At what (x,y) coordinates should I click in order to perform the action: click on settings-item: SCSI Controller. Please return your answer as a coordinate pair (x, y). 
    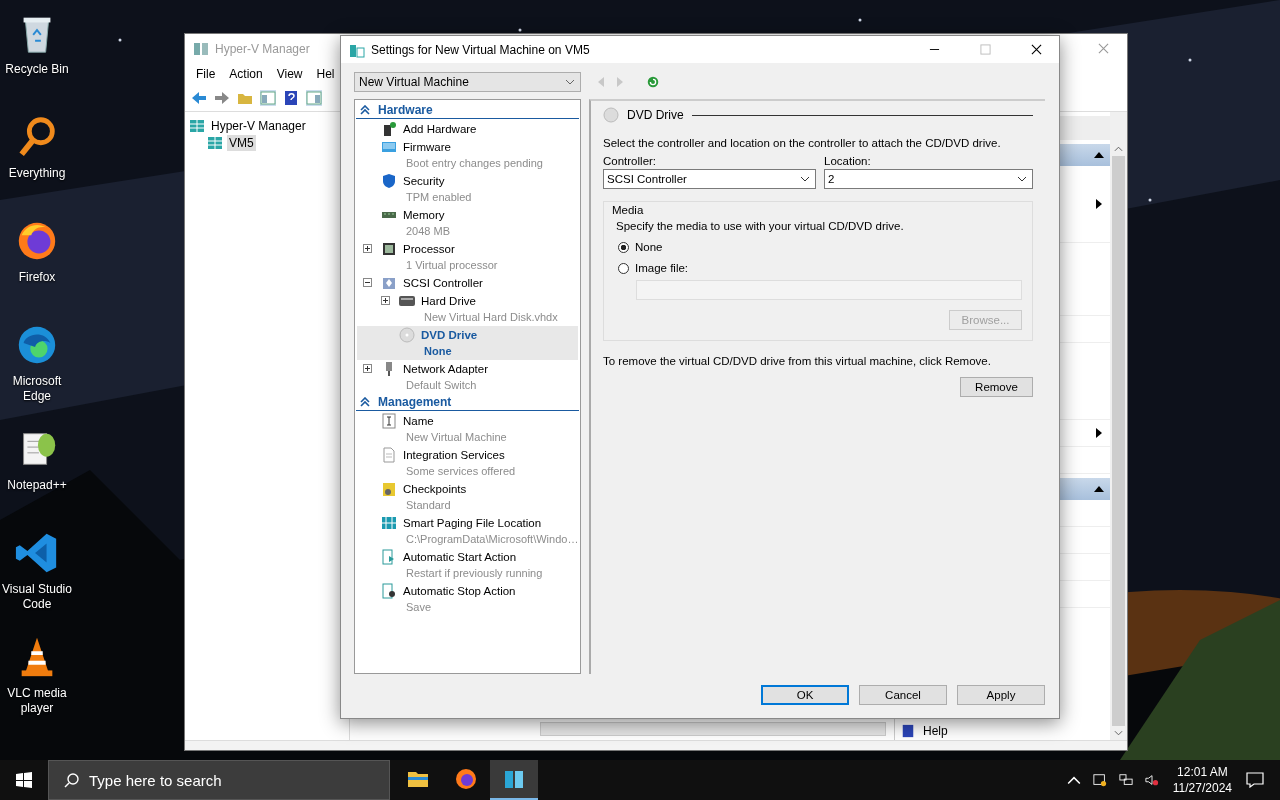
    Looking at the image, I should click on (467, 283).